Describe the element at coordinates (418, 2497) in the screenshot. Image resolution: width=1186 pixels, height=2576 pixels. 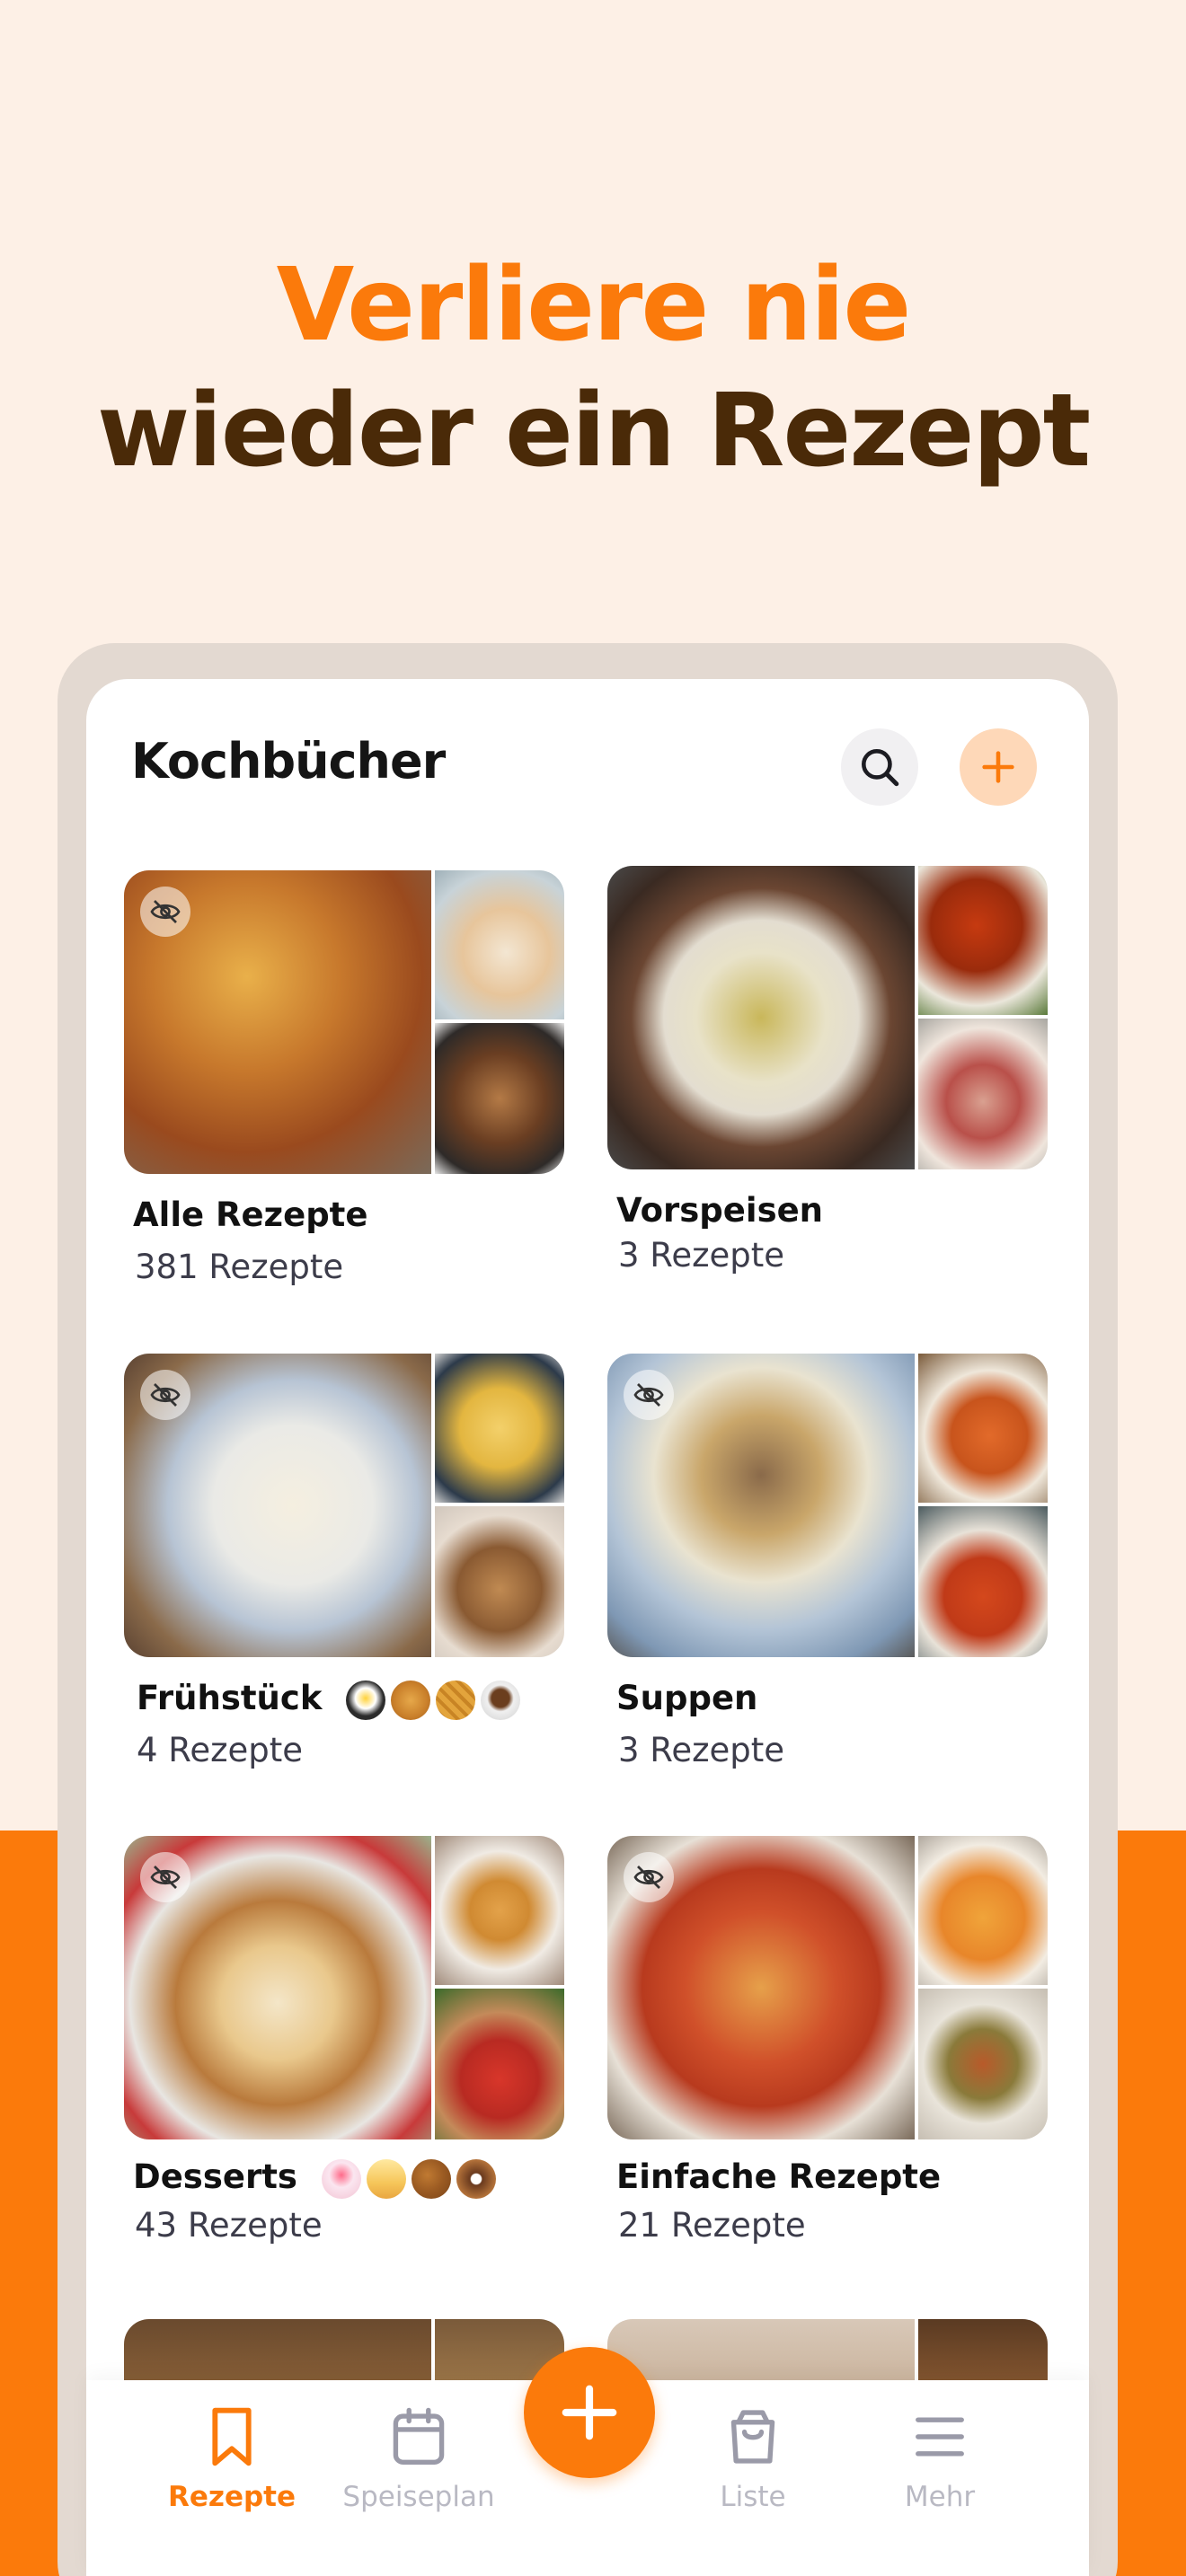
I see `nav-label: Speiseplan` at that location.